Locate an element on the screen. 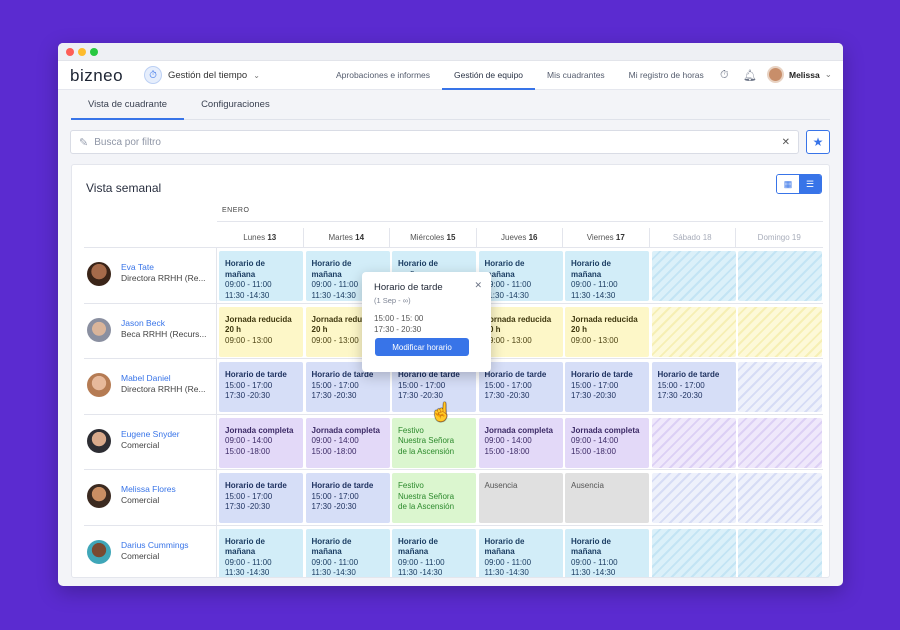  search-placeholder: Busca por filtro is located at coordinates (127, 142).